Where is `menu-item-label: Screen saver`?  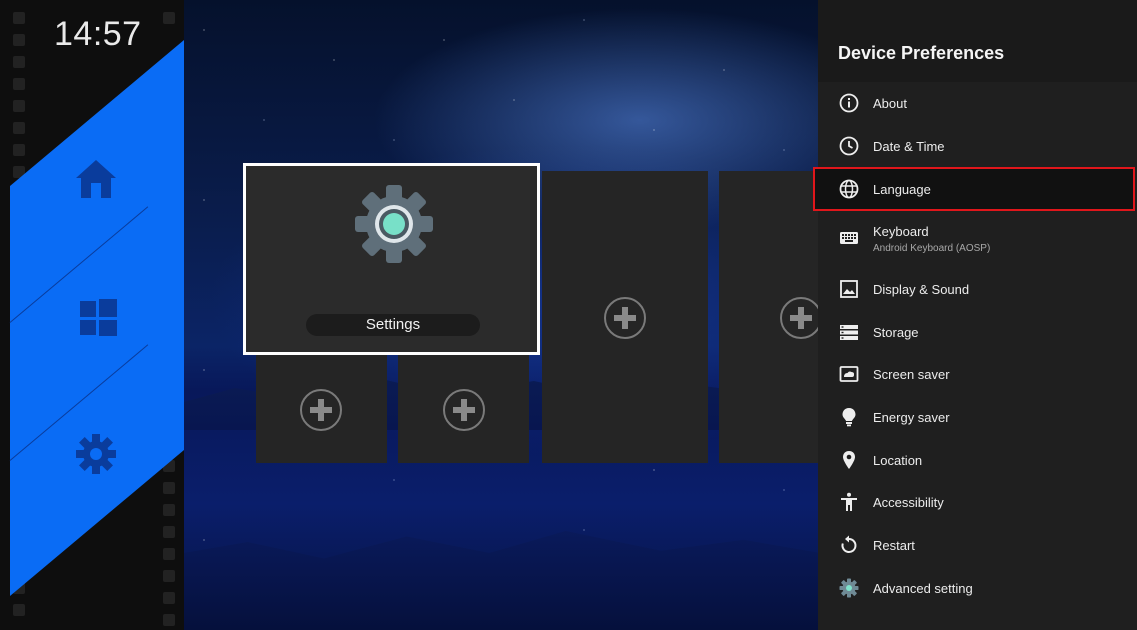
menu-item-label: Screen saver is located at coordinates (911, 374).